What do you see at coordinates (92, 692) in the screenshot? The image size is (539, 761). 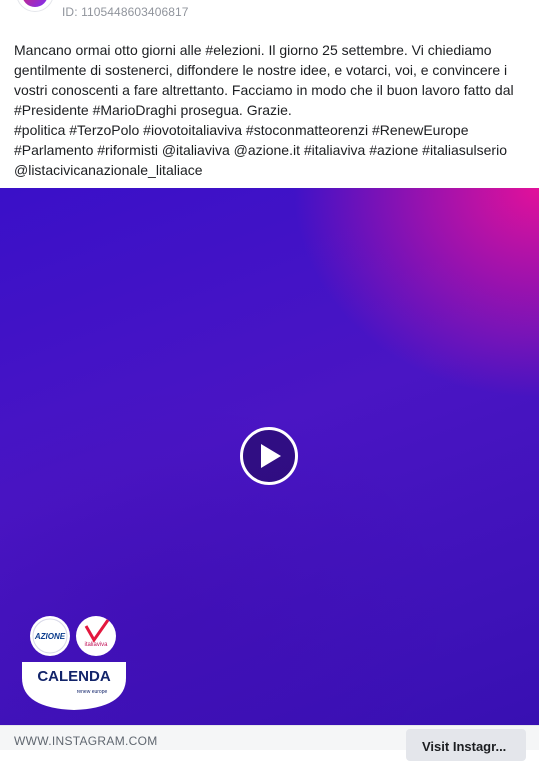 I see `logo-subtitle: renew europe` at bounding box center [92, 692].